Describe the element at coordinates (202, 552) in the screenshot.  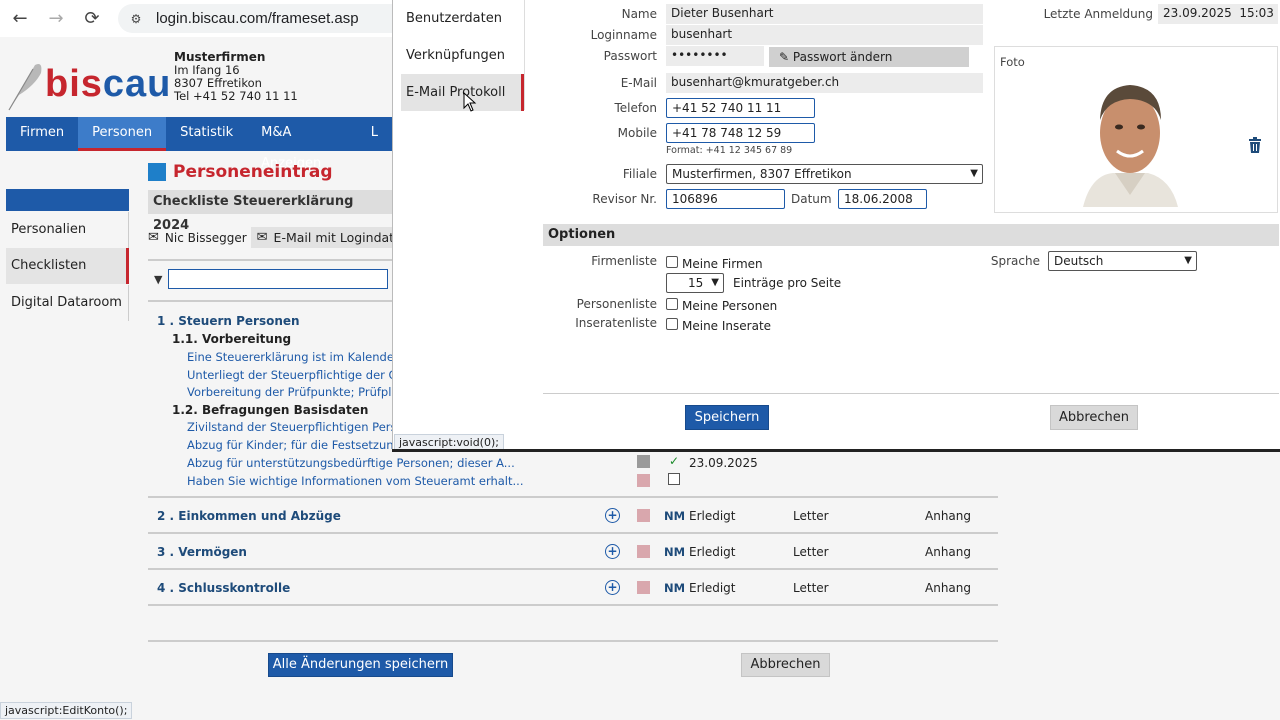
I see `row-label: 3 . Vermögen` at that location.